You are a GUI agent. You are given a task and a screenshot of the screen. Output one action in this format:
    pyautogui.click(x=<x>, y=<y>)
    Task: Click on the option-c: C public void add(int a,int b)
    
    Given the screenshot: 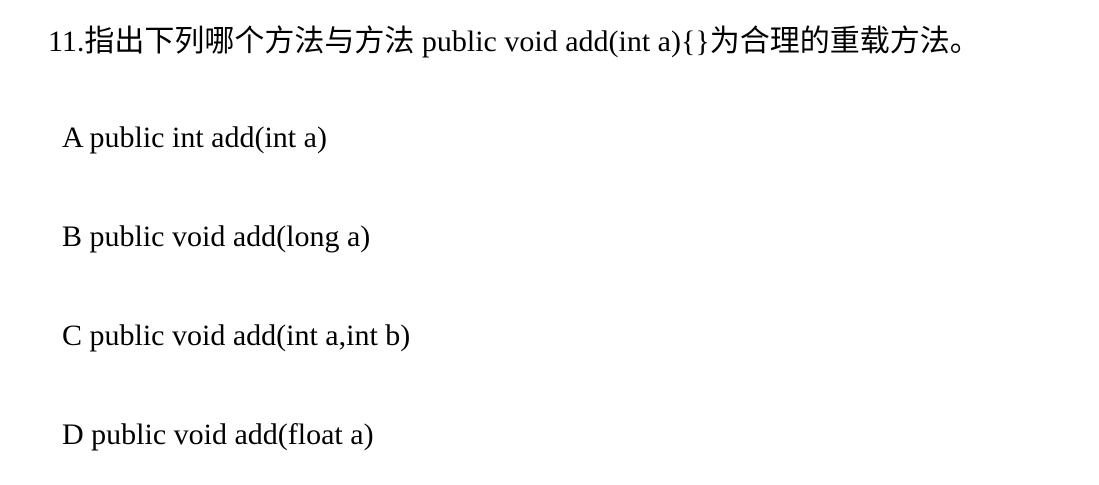 What is the action you would take?
    pyautogui.click(x=236, y=335)
    